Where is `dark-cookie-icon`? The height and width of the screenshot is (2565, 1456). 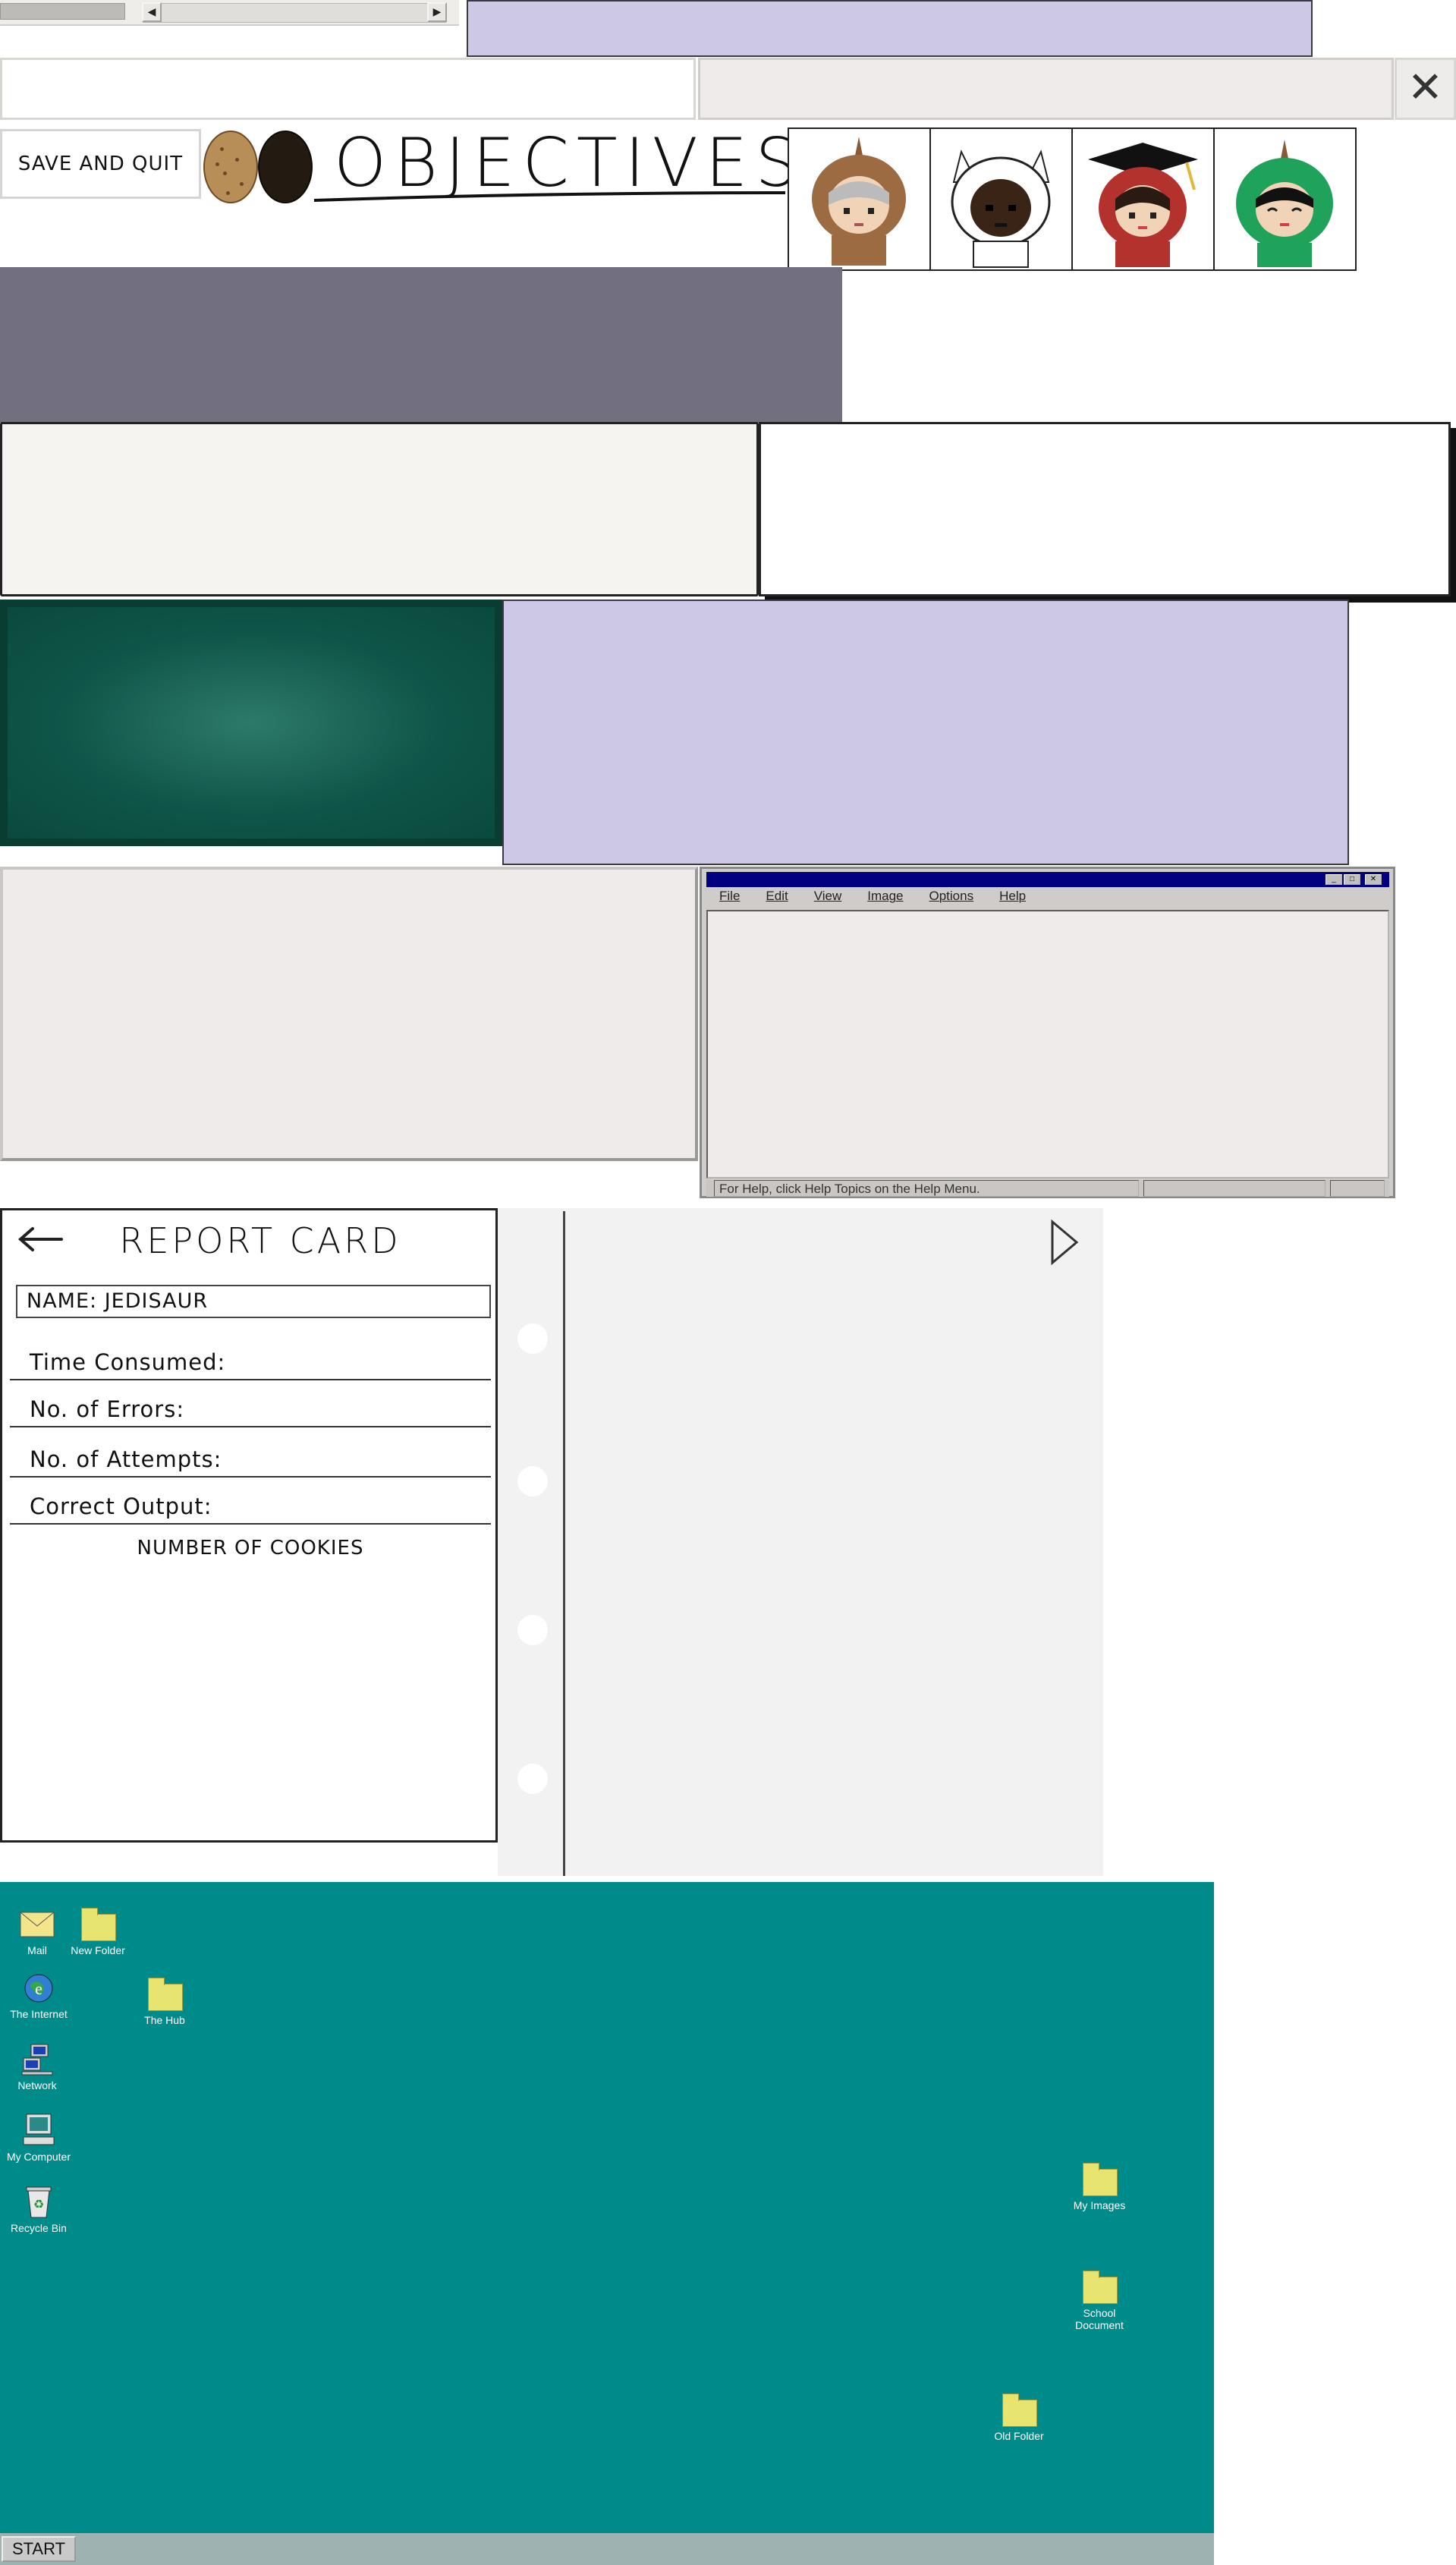
dark-cookie-icon is located at coordinates (285, 167).